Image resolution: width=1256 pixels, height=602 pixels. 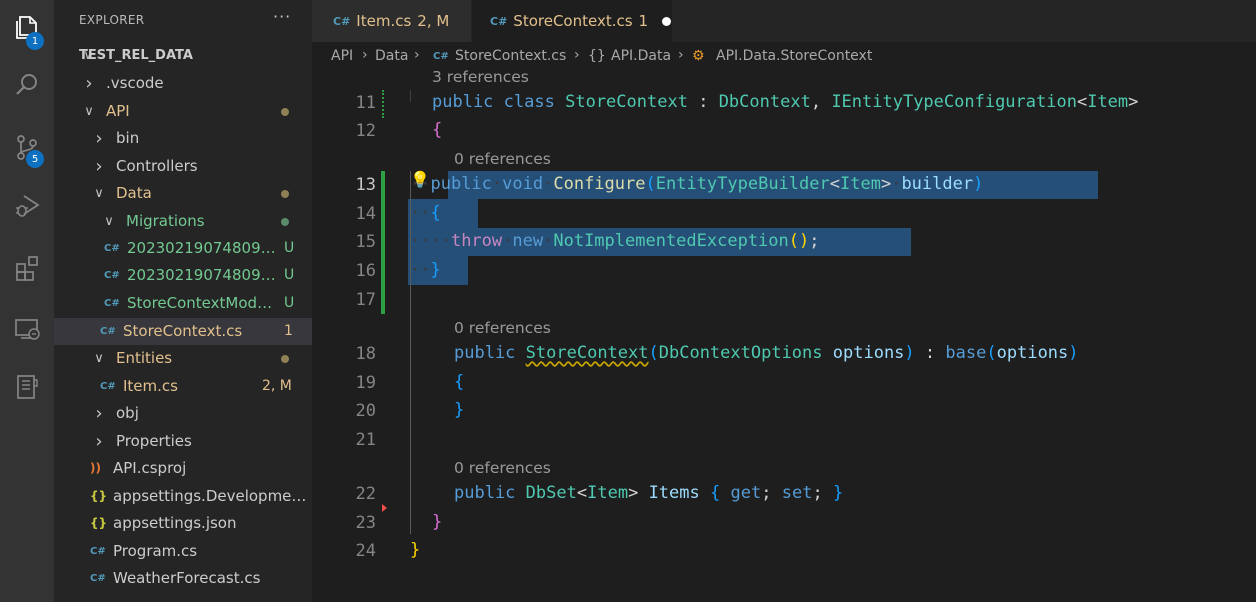 I want to click on breadcrumb-file: StoreContext.cs, so click(x=510, y=56).